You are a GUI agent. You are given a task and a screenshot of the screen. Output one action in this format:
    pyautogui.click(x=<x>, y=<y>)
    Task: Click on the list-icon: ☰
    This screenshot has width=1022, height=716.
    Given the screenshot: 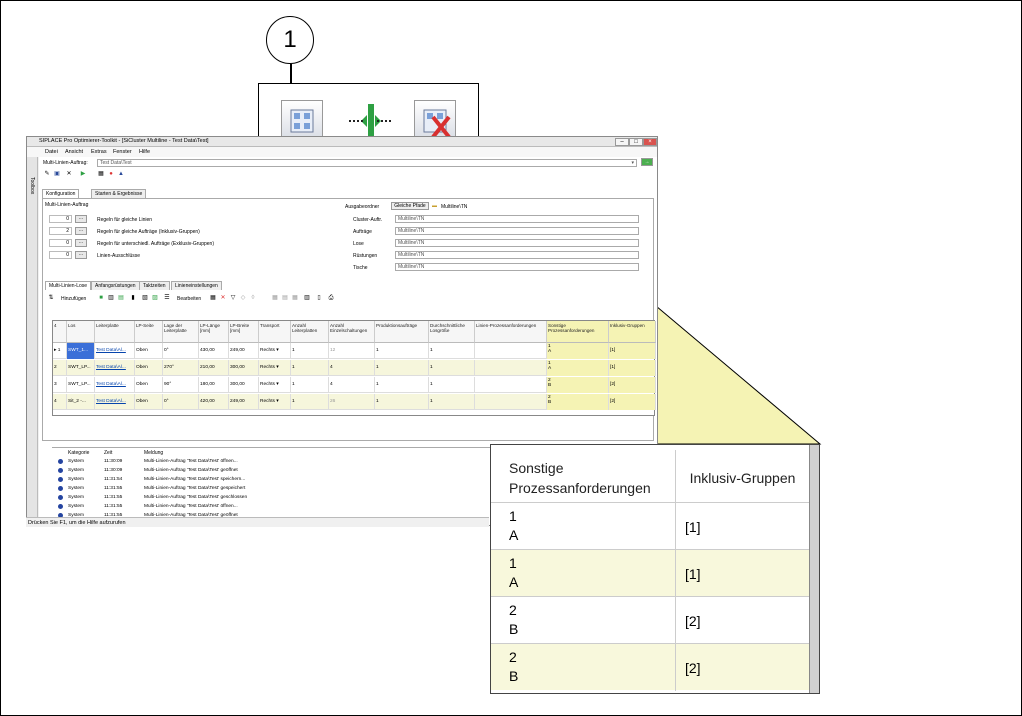 What is the action you would take?
    pyautogui.click(x=167, y=298)
    